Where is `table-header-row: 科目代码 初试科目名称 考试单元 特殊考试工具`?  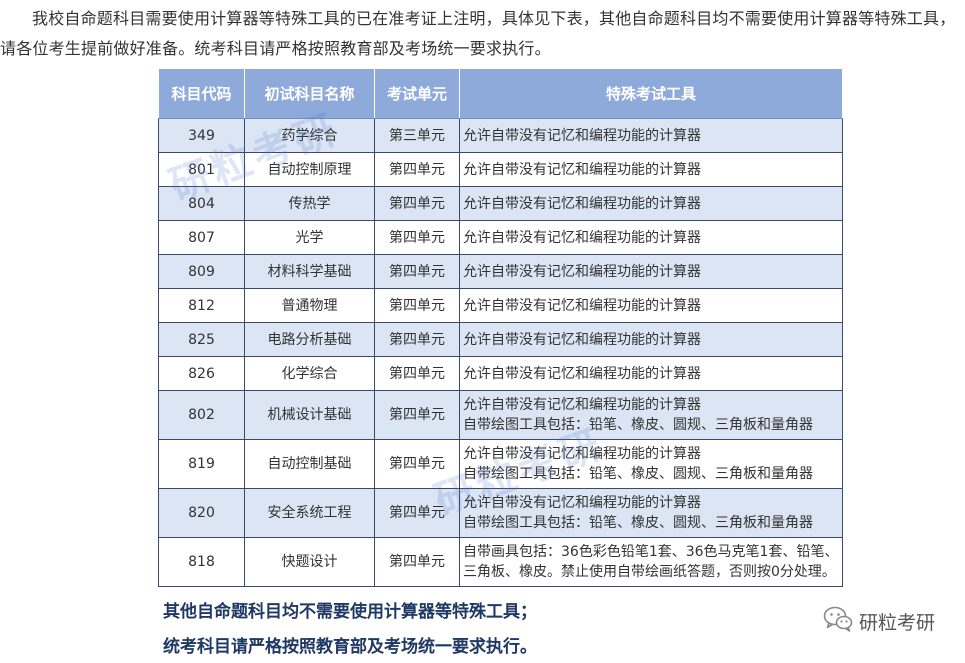
table-header-row: 科目代码 初试科目名称 考试单元 特殊考试工具 is located at coordinates (500, 93).